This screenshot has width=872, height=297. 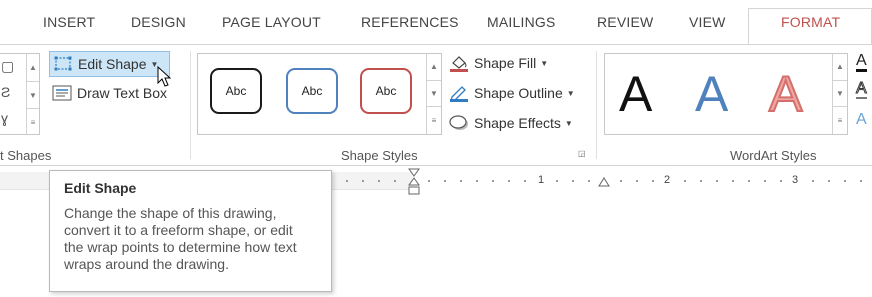 I want to click on shape-effects-button: Shape Effects ▼, so click(x=511, y=123).